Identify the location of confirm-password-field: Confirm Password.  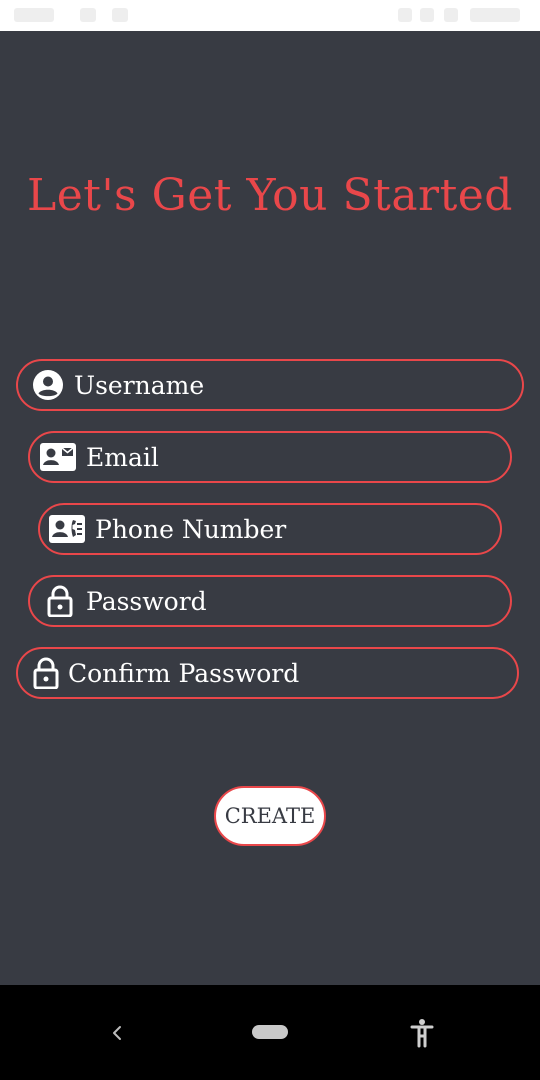
(267, 673).